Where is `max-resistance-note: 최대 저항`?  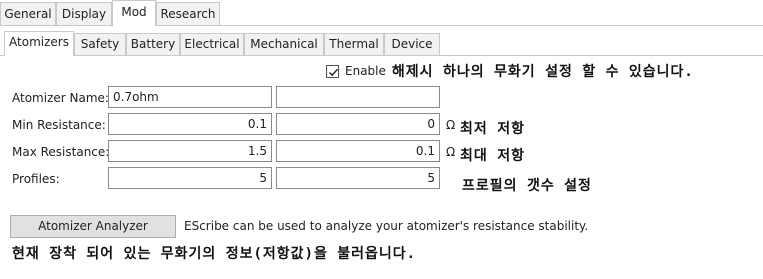
max-resistance-note: 최대 저항 is located at coordinates (492, 156).